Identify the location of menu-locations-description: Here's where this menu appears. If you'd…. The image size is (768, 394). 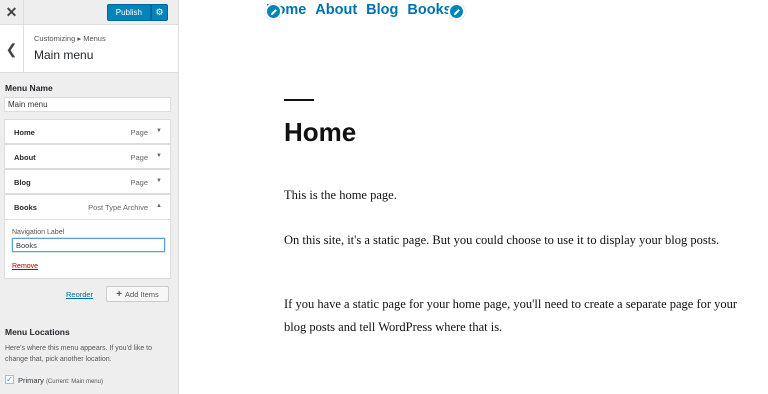
(79, 354).